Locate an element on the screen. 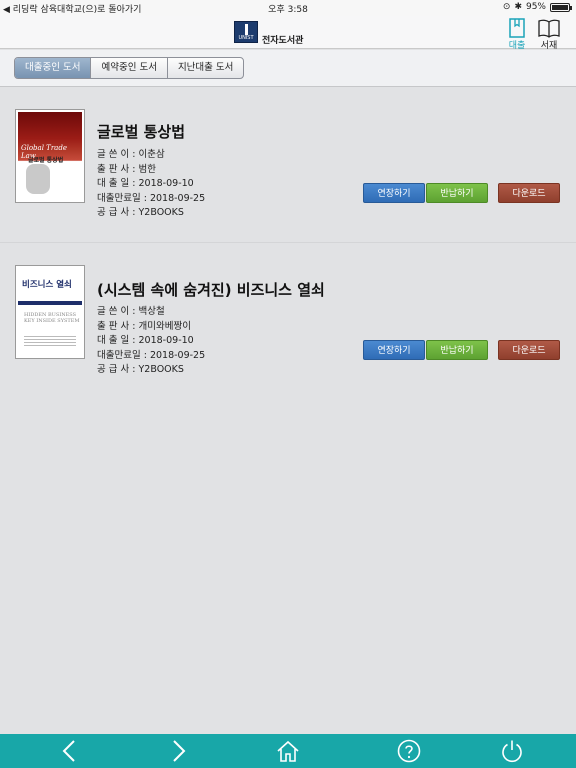 The width and height of the screenshot is (576, 768). power-icon is located at coordinates (512, 751).